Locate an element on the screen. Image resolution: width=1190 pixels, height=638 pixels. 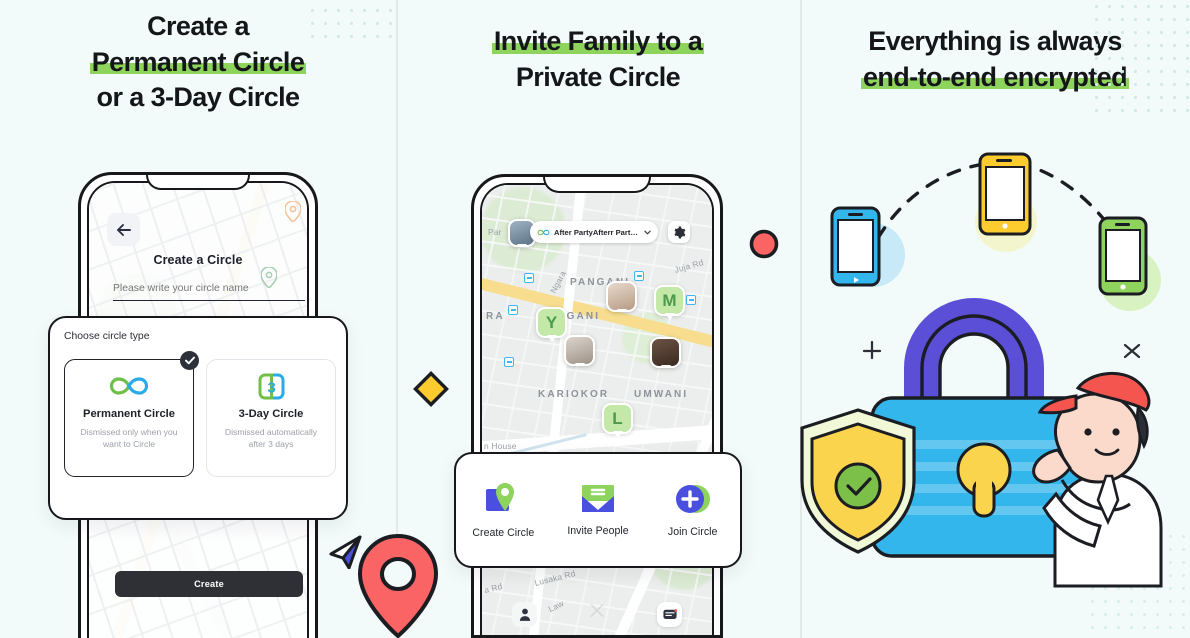
option-title: 3-Day Circle is located at coordinates (271, 414).